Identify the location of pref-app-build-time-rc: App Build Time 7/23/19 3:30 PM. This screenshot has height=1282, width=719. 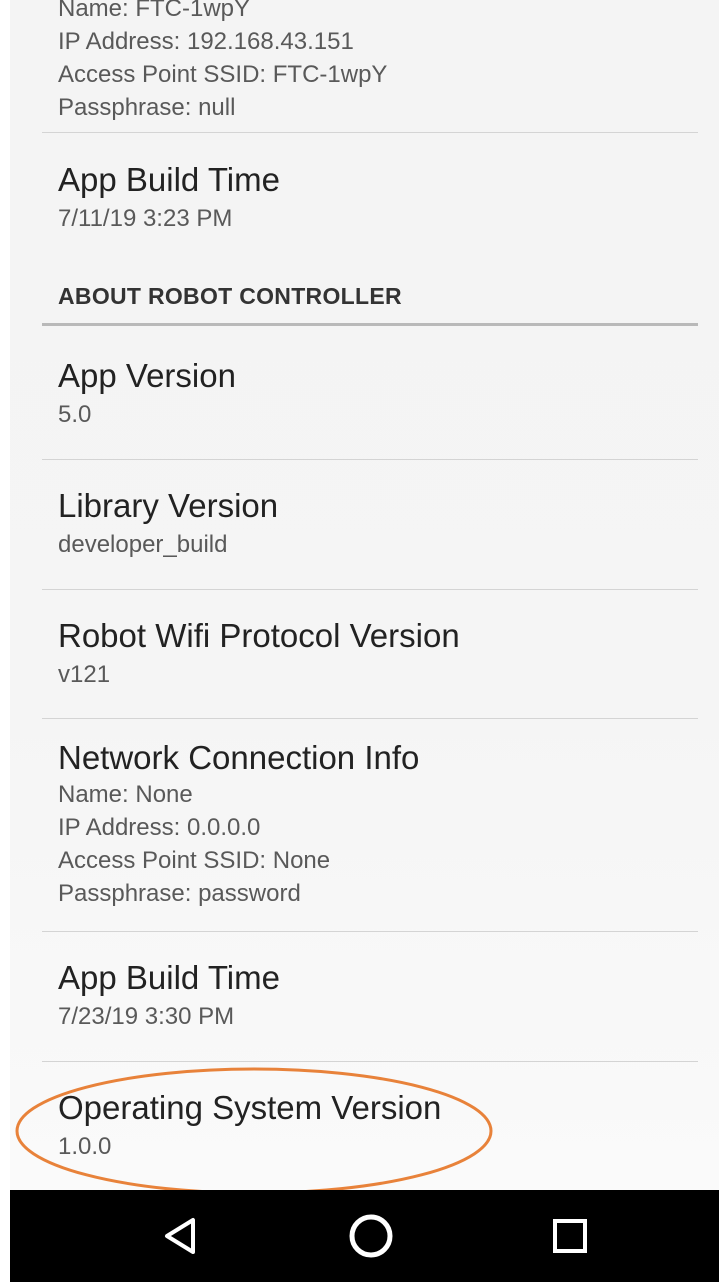
(378, 995).